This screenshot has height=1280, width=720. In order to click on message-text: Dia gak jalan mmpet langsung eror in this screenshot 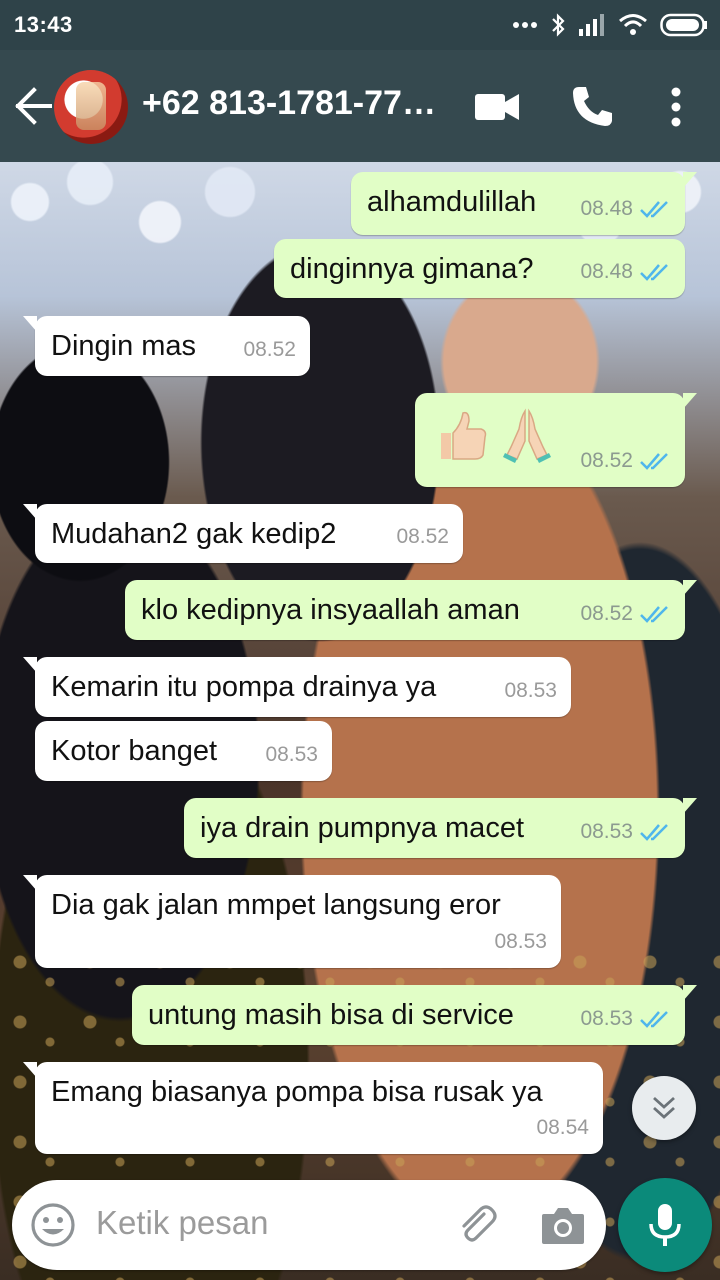, I will do `click(276, 905)`.